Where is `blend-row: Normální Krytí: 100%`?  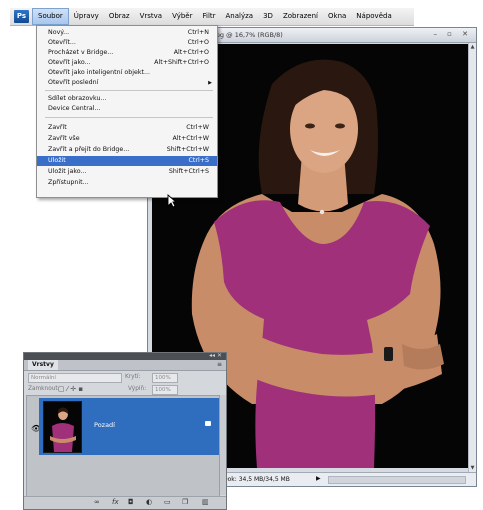
blend-row: Normální Krytí: 100% is located at coordinates (125, 377).